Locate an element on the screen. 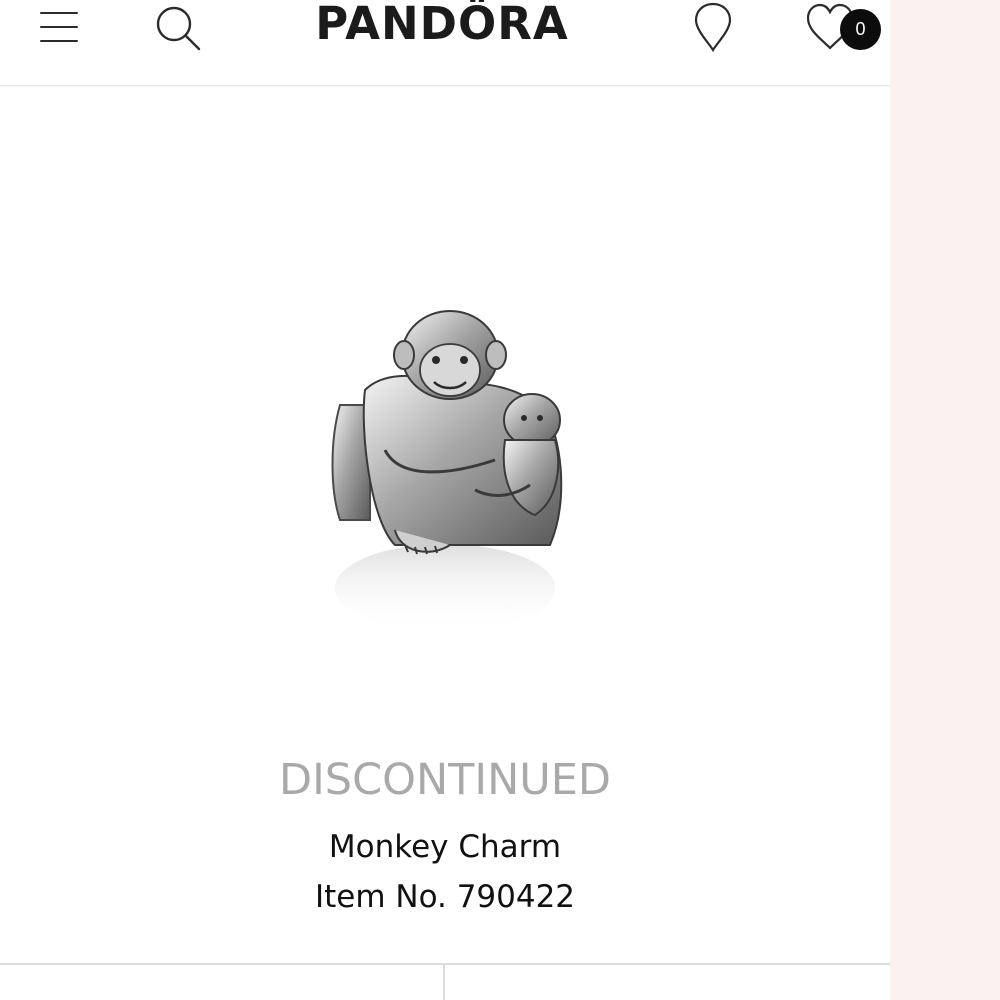  search-icon is located at coordinates (178, 28).